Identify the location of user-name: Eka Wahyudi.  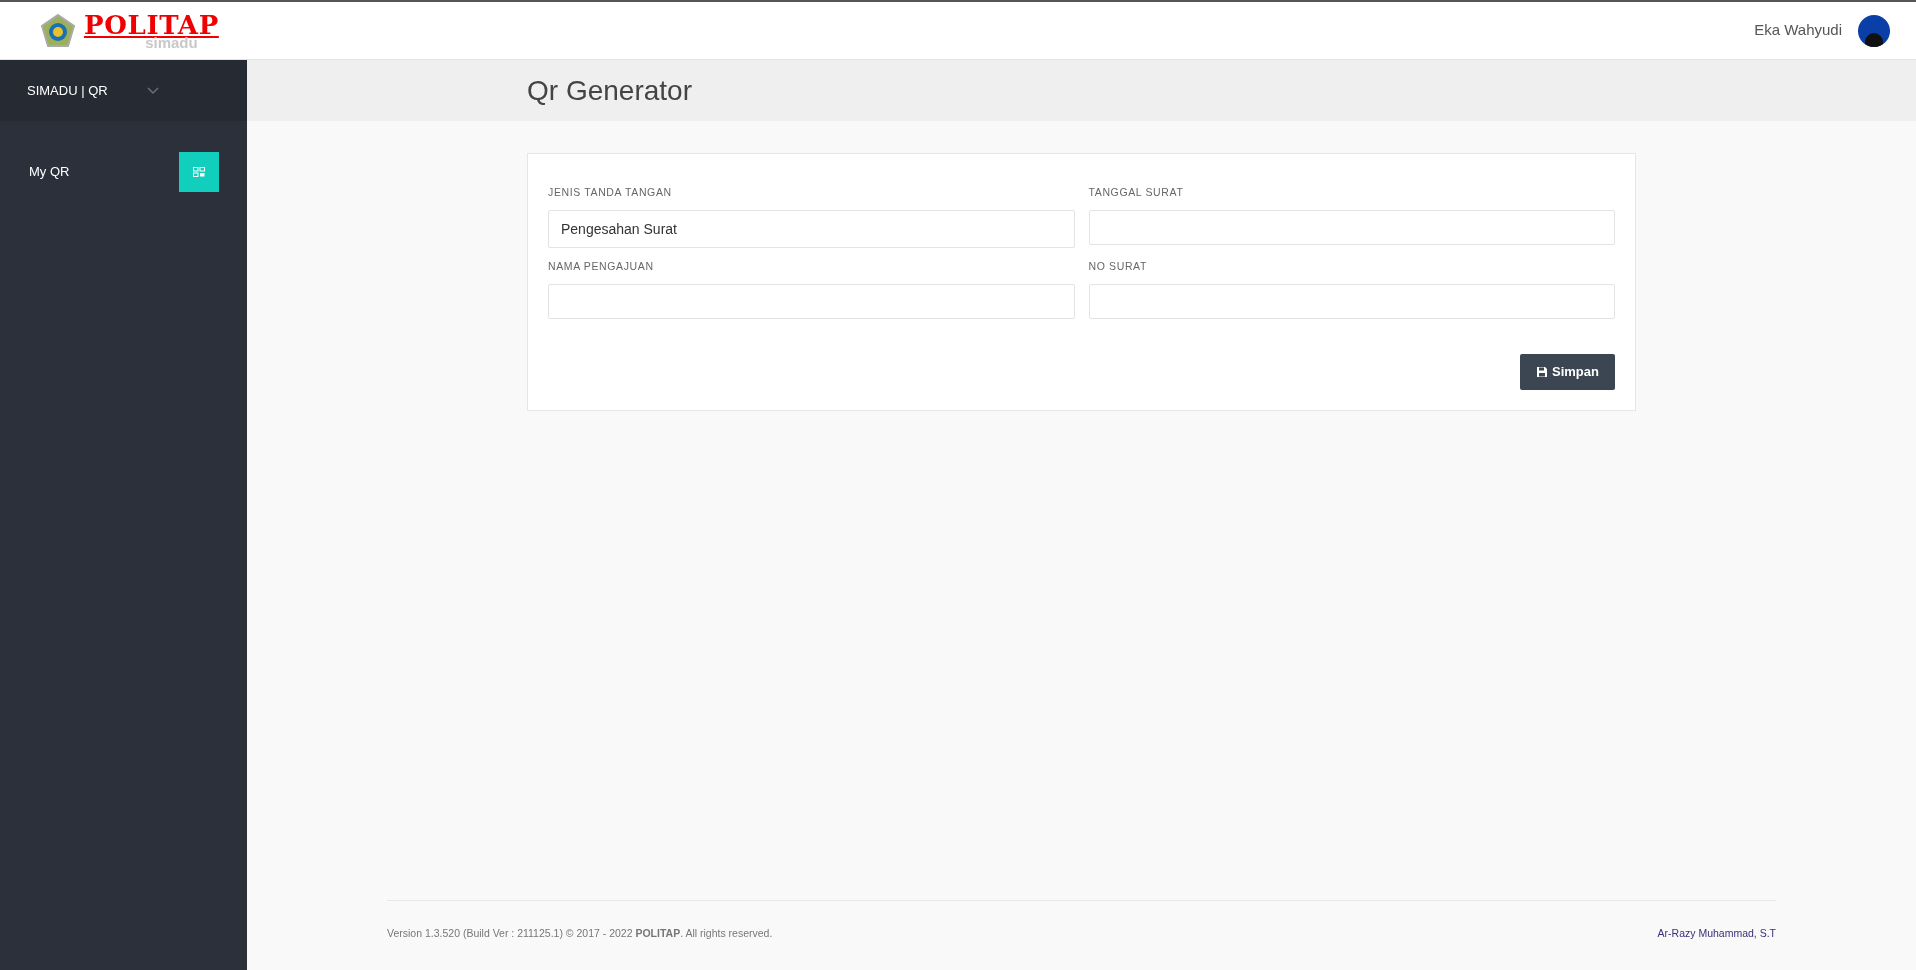
(1798, 30).